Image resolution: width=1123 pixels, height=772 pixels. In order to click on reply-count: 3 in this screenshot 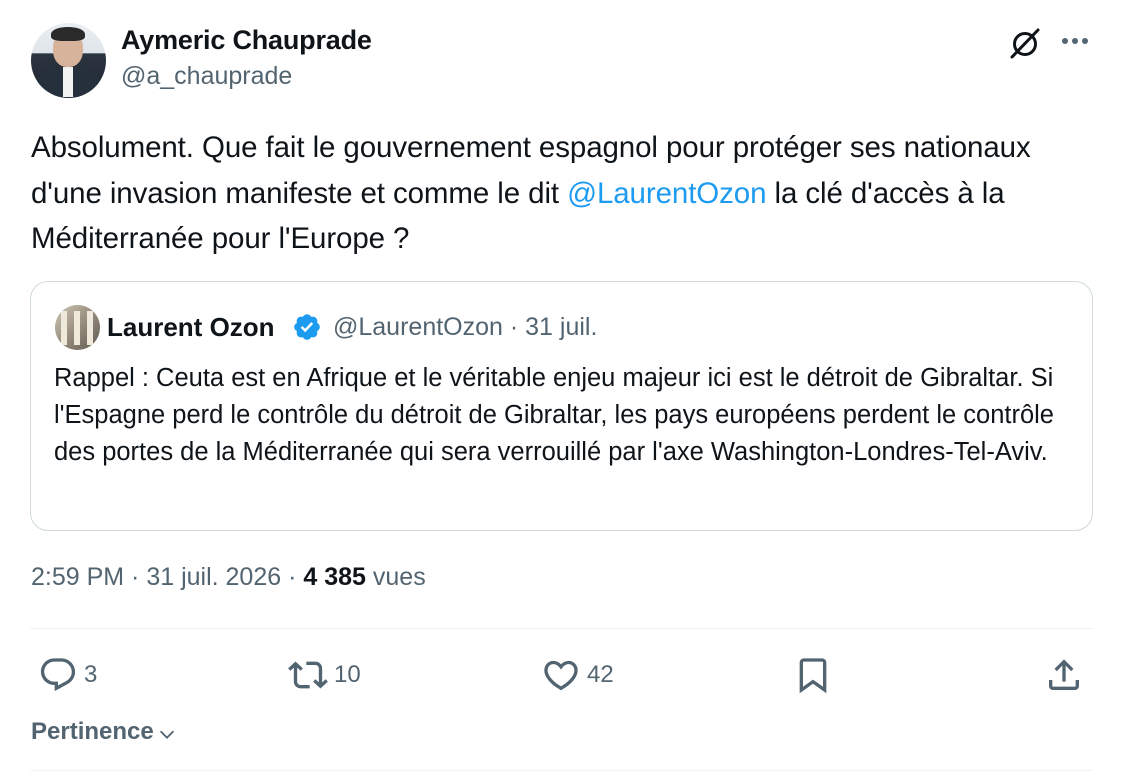, I will do `click(91, 674)`.